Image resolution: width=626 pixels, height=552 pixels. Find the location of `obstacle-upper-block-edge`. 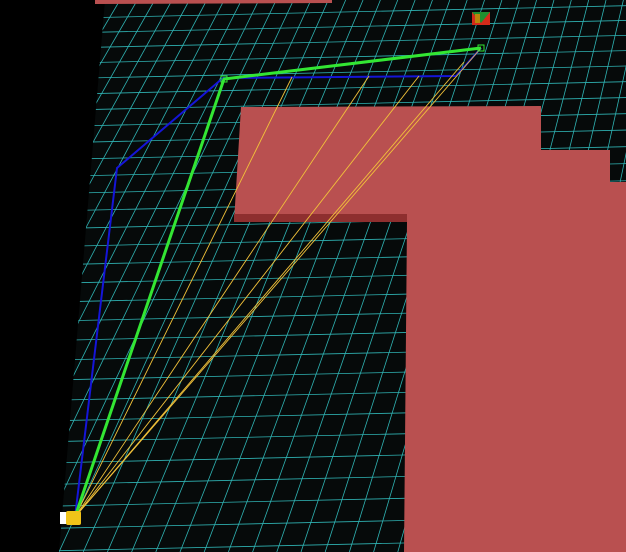

obstacle-upper-block-edge is located at coordinates (320, 218).